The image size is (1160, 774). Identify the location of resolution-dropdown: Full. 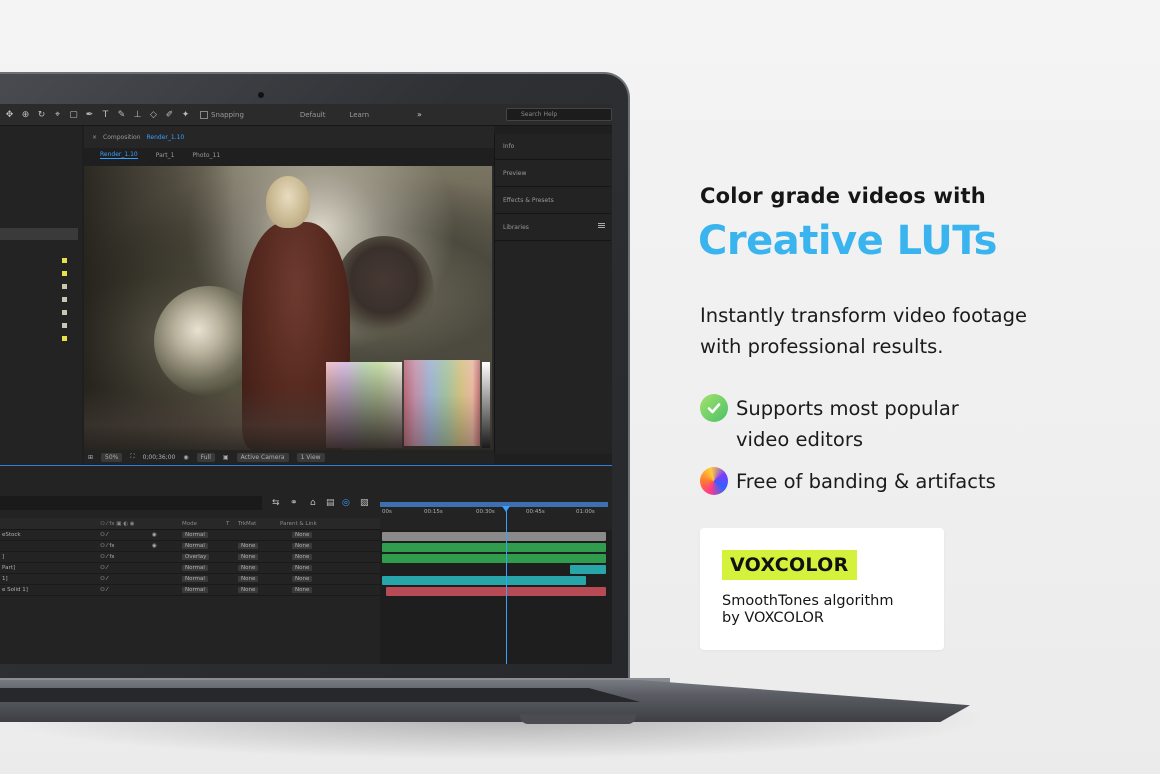
(205, 457).